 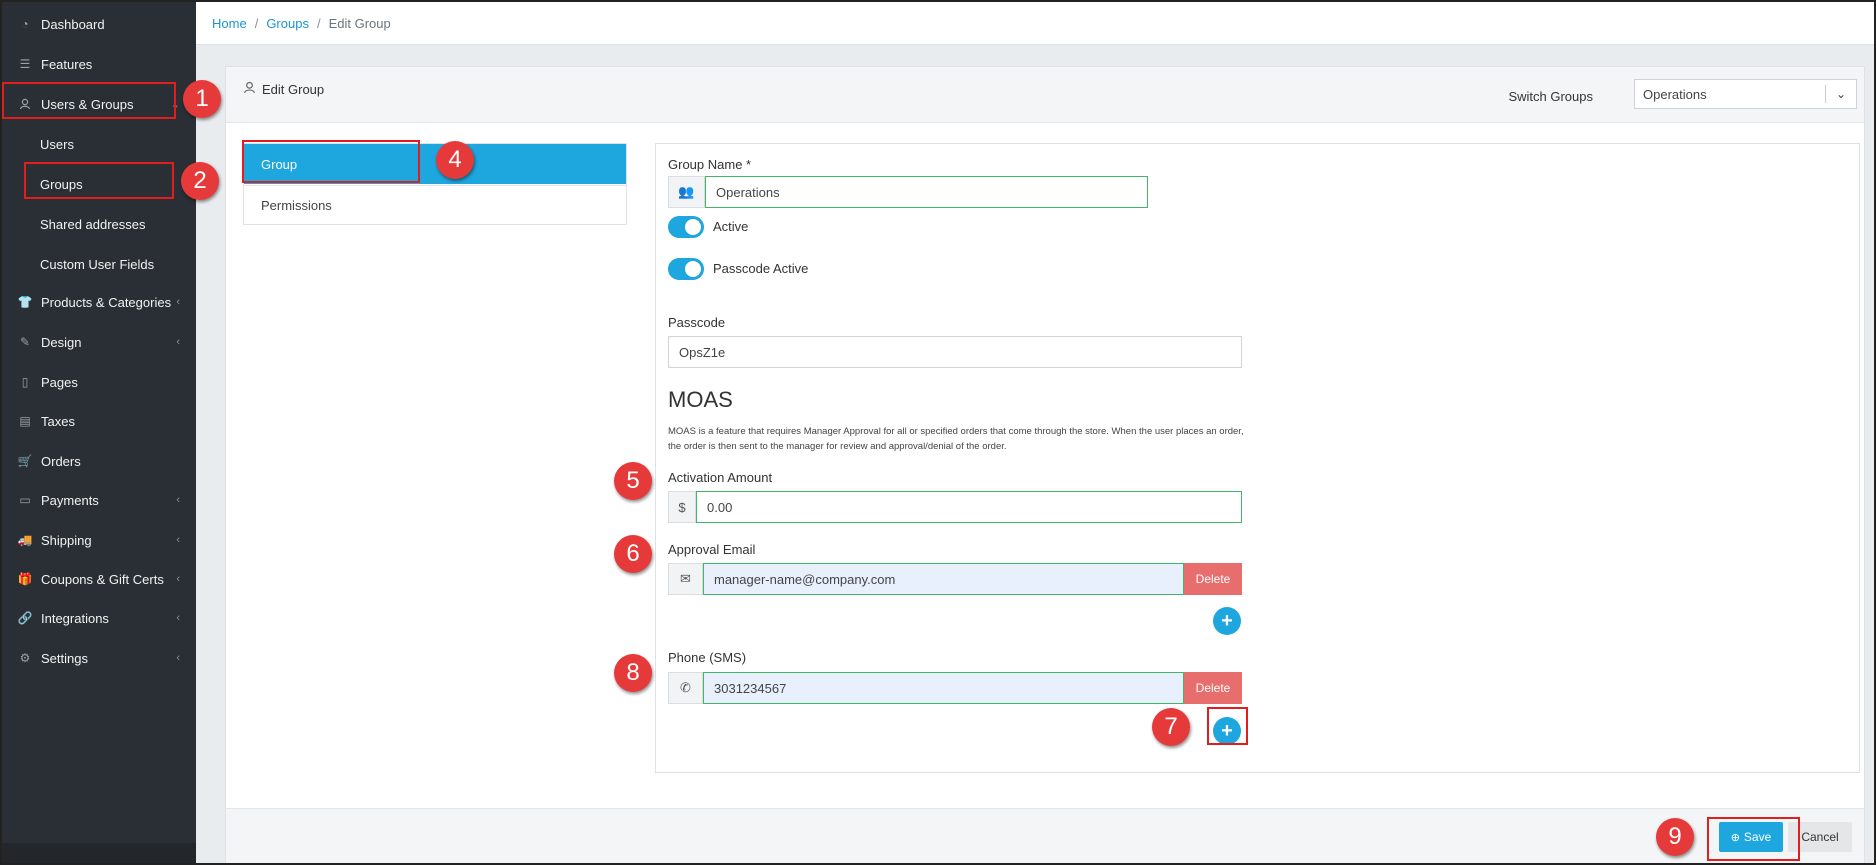 What do you see at coordinates (686, 192) in the screenshot?
I see `users-icon: 👥` at bounding box center [686, 192].